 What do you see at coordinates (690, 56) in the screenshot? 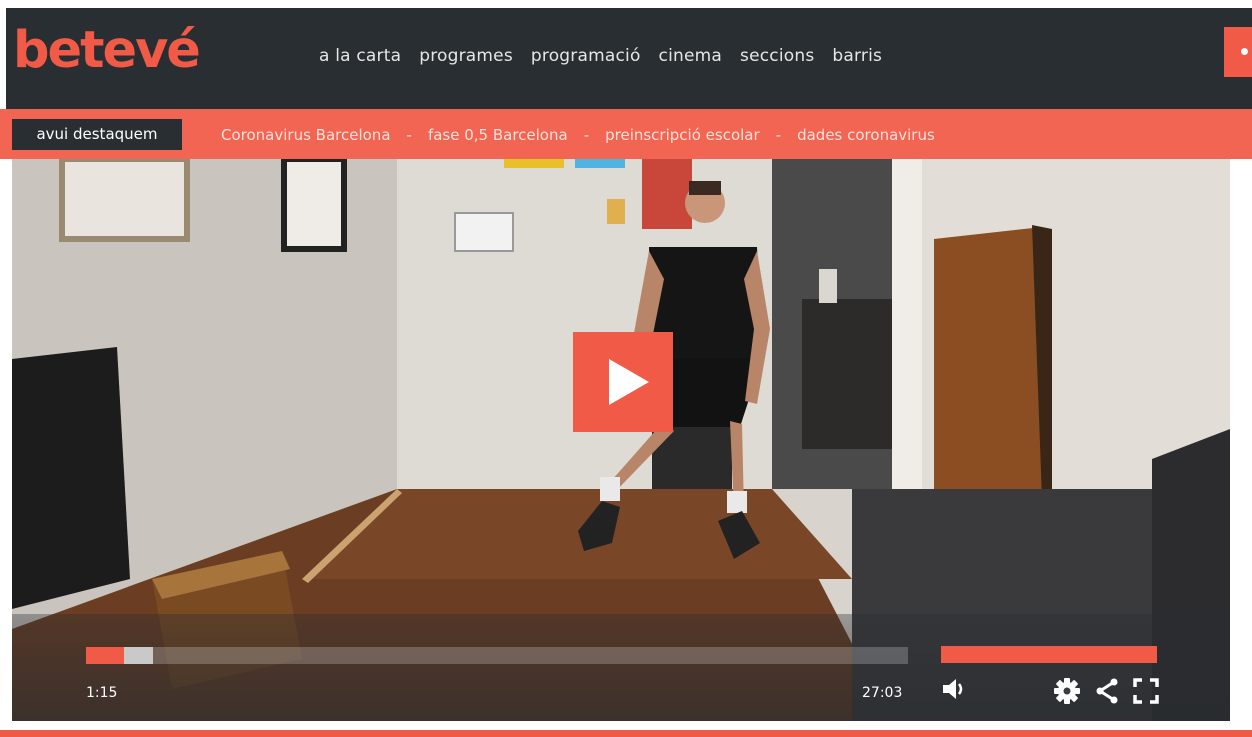
I see `nav-item-cinema: cinema` at bounding box center [690, 56].